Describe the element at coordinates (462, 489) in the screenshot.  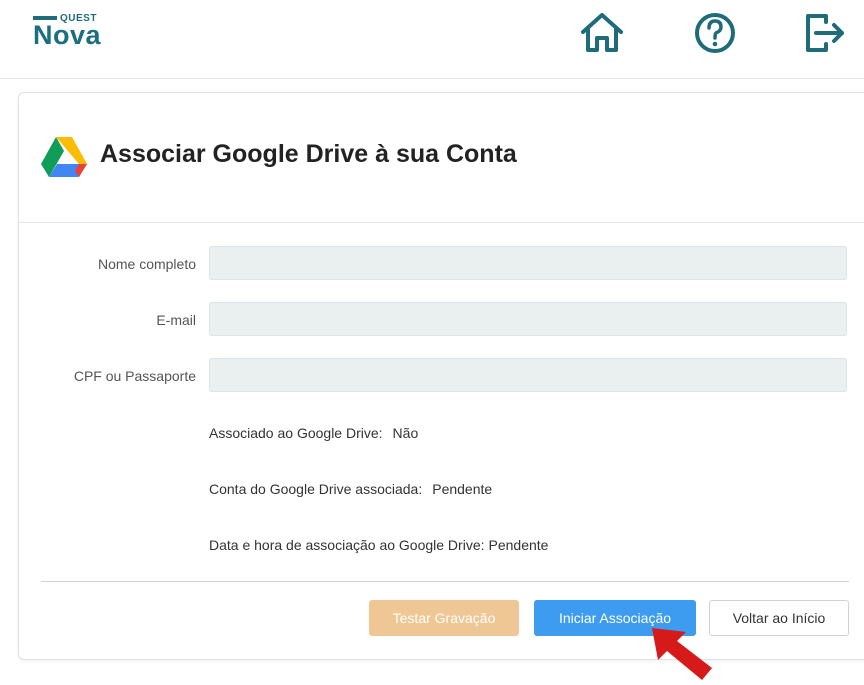
I see `account-status-value: Pendente` at that location.